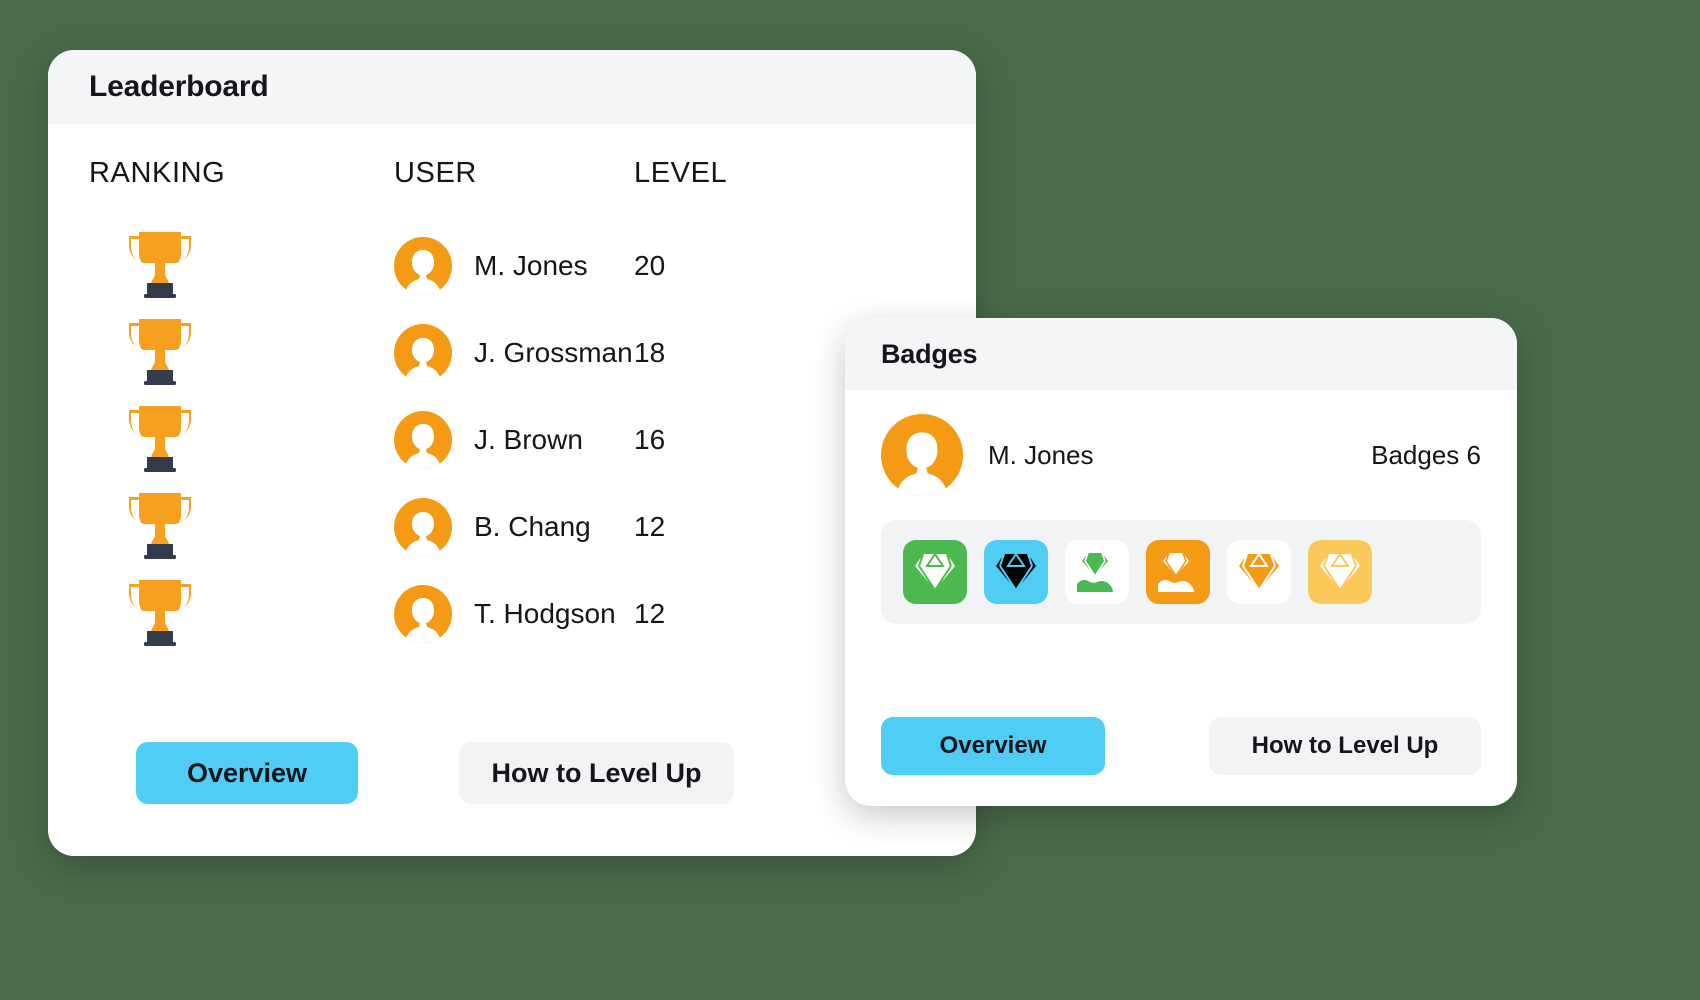 Image resolution: width=1700 pixels, height=1000 pixels. What do you see at coordinates (681, 172) in the screenshot?
I see `column-header-level: LEVEL` at bounding box center [681, 172].